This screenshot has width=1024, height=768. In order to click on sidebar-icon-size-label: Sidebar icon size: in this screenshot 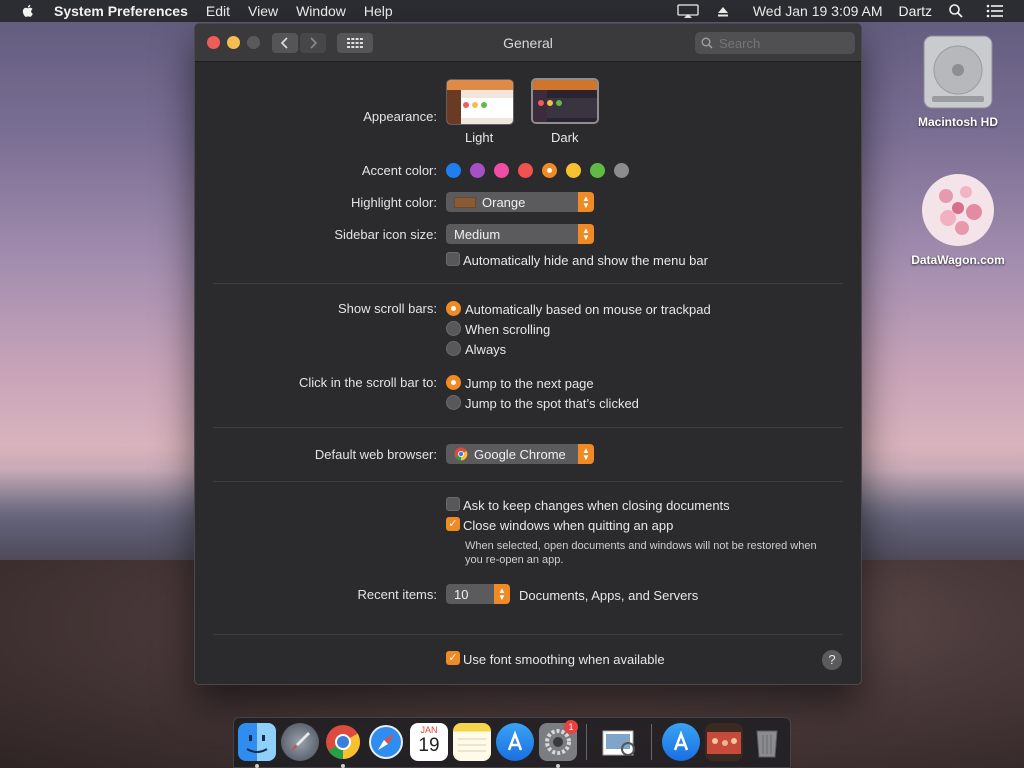, I will do `click(385, 234)`.